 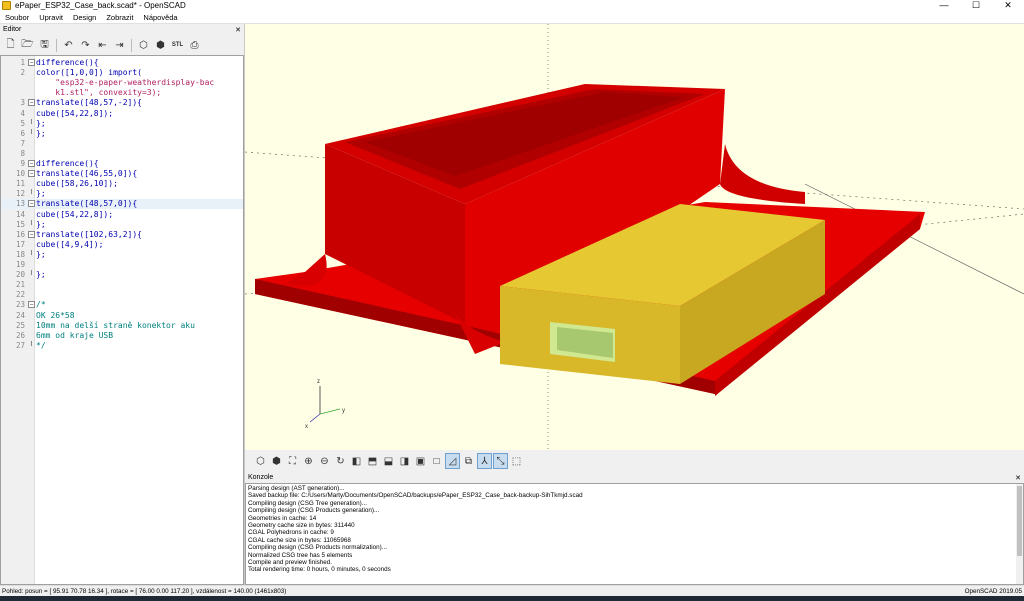 I want to click on view-top-icon: ⬒, so click(x=372, y=461).